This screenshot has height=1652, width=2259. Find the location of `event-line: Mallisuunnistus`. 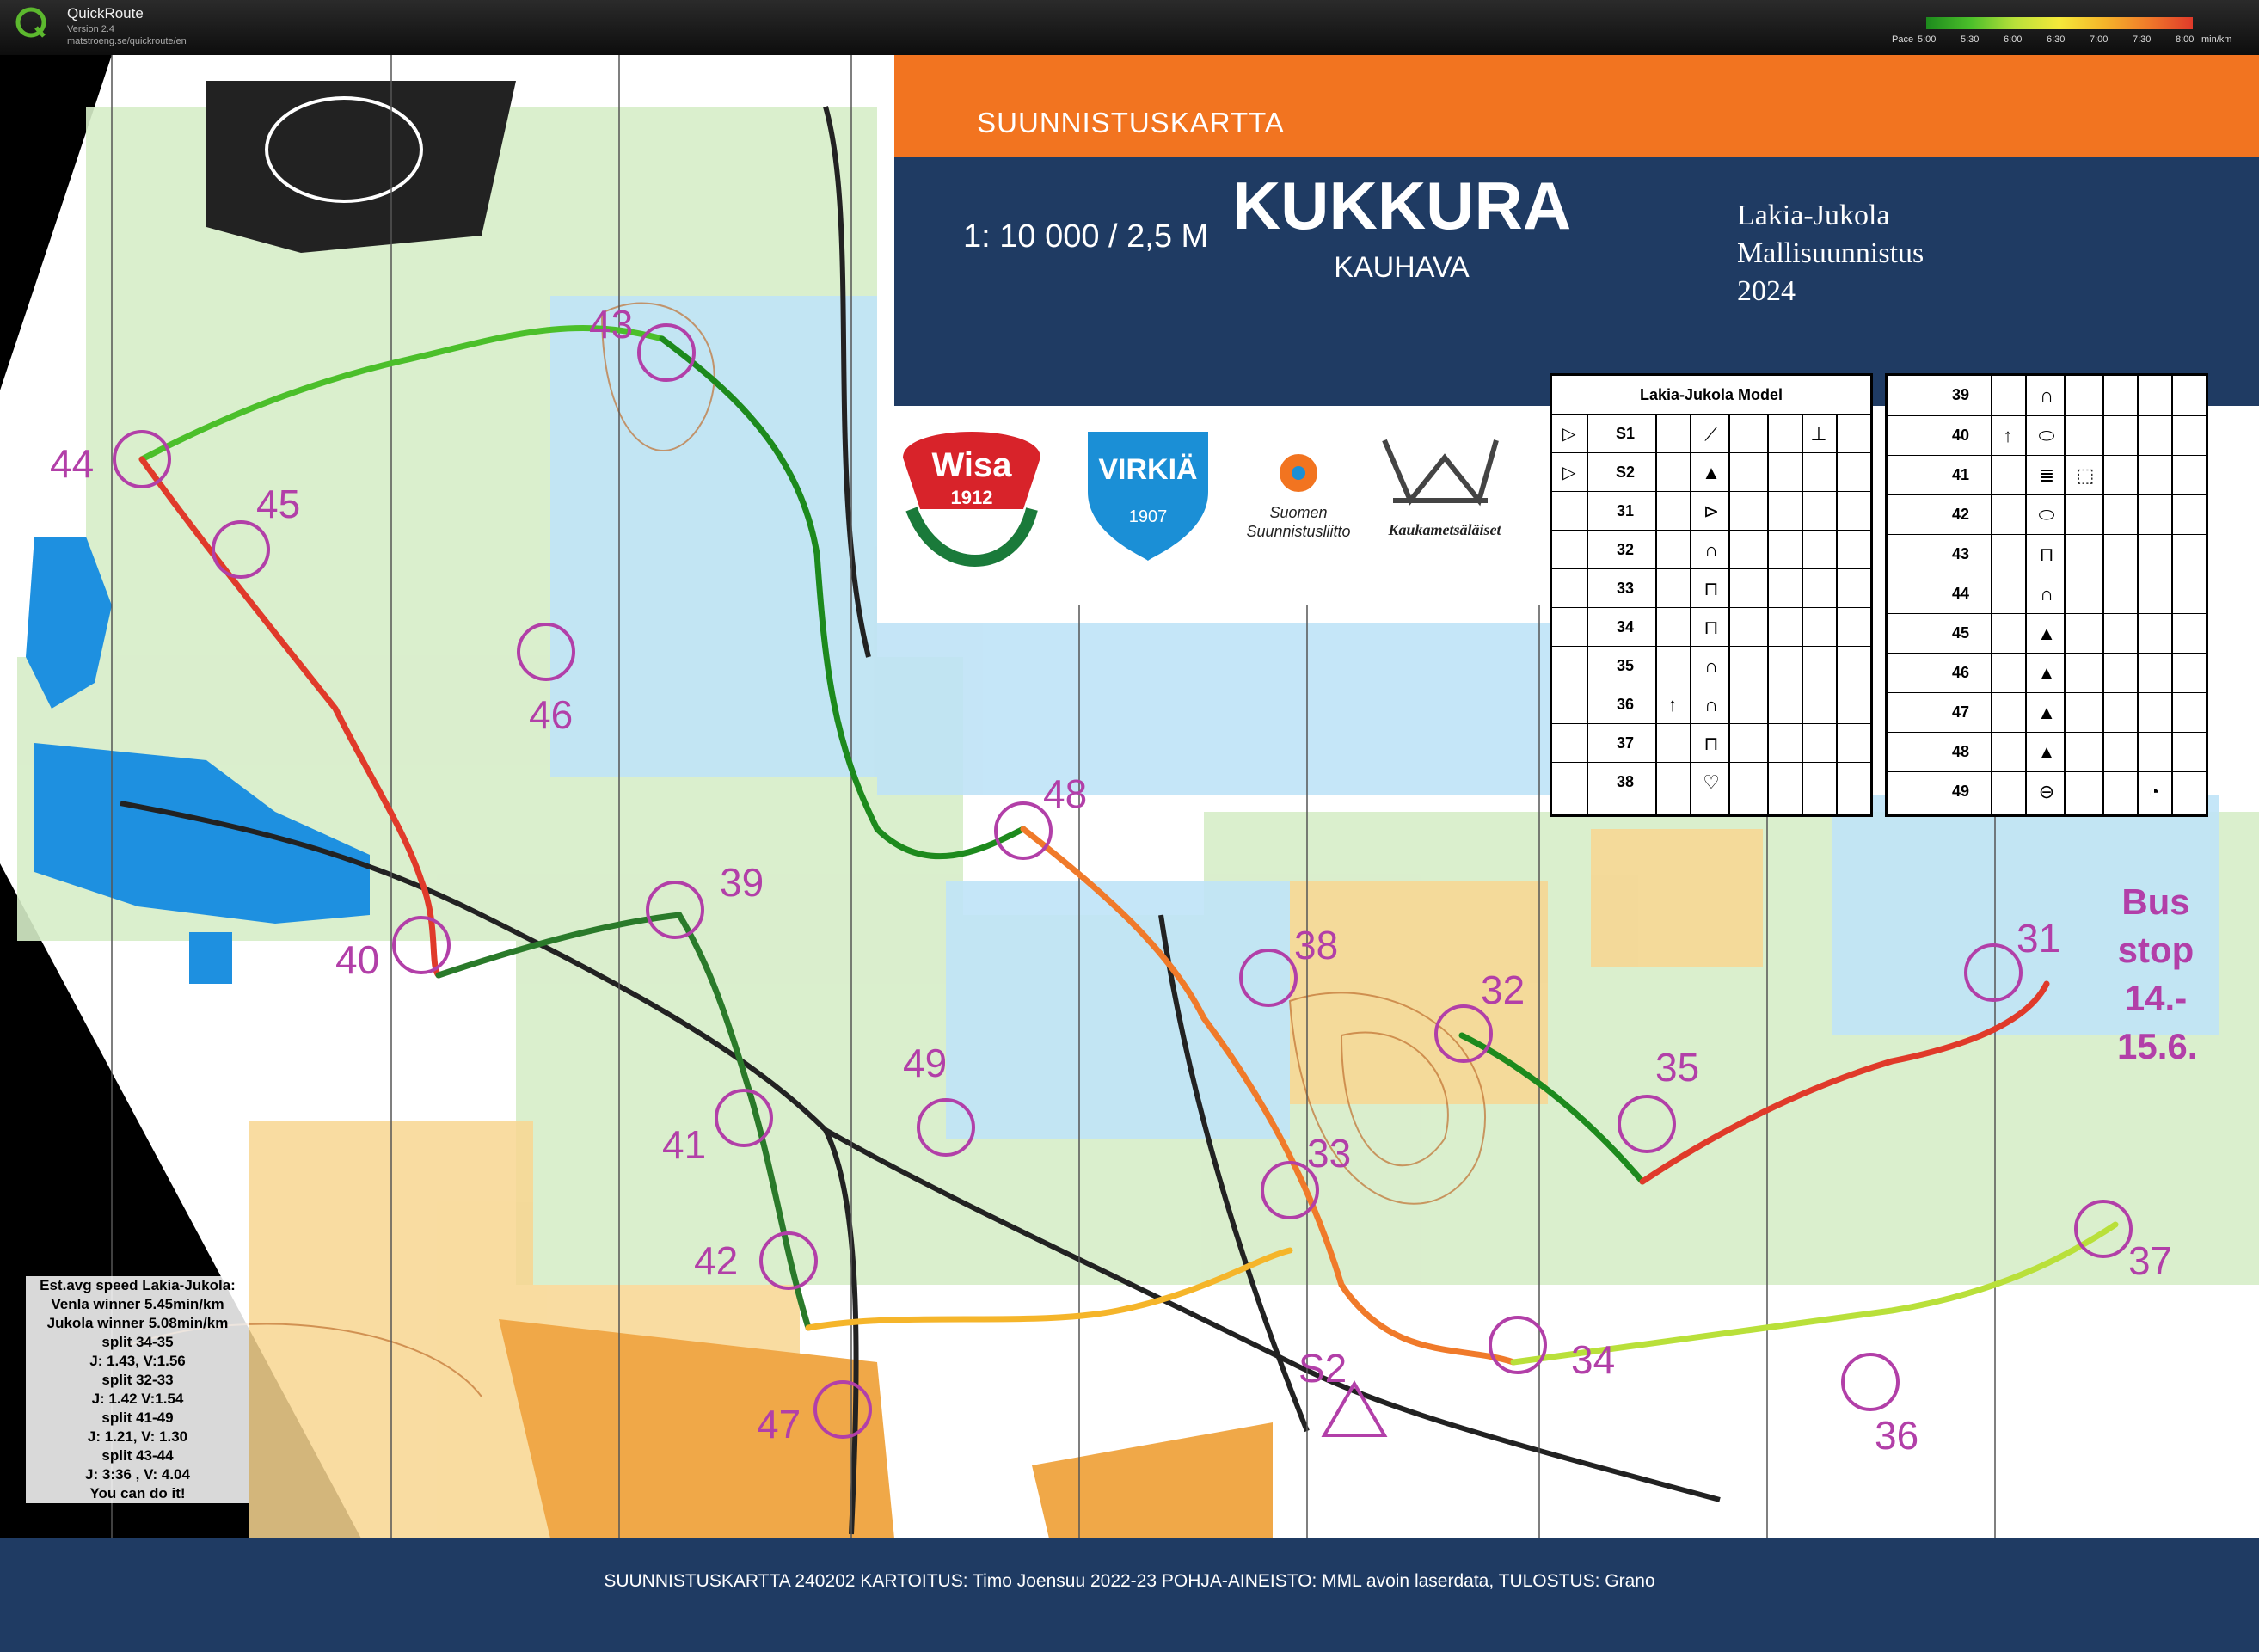

event-line: Mallisuunnistus is located at coordinates (1830, 253).